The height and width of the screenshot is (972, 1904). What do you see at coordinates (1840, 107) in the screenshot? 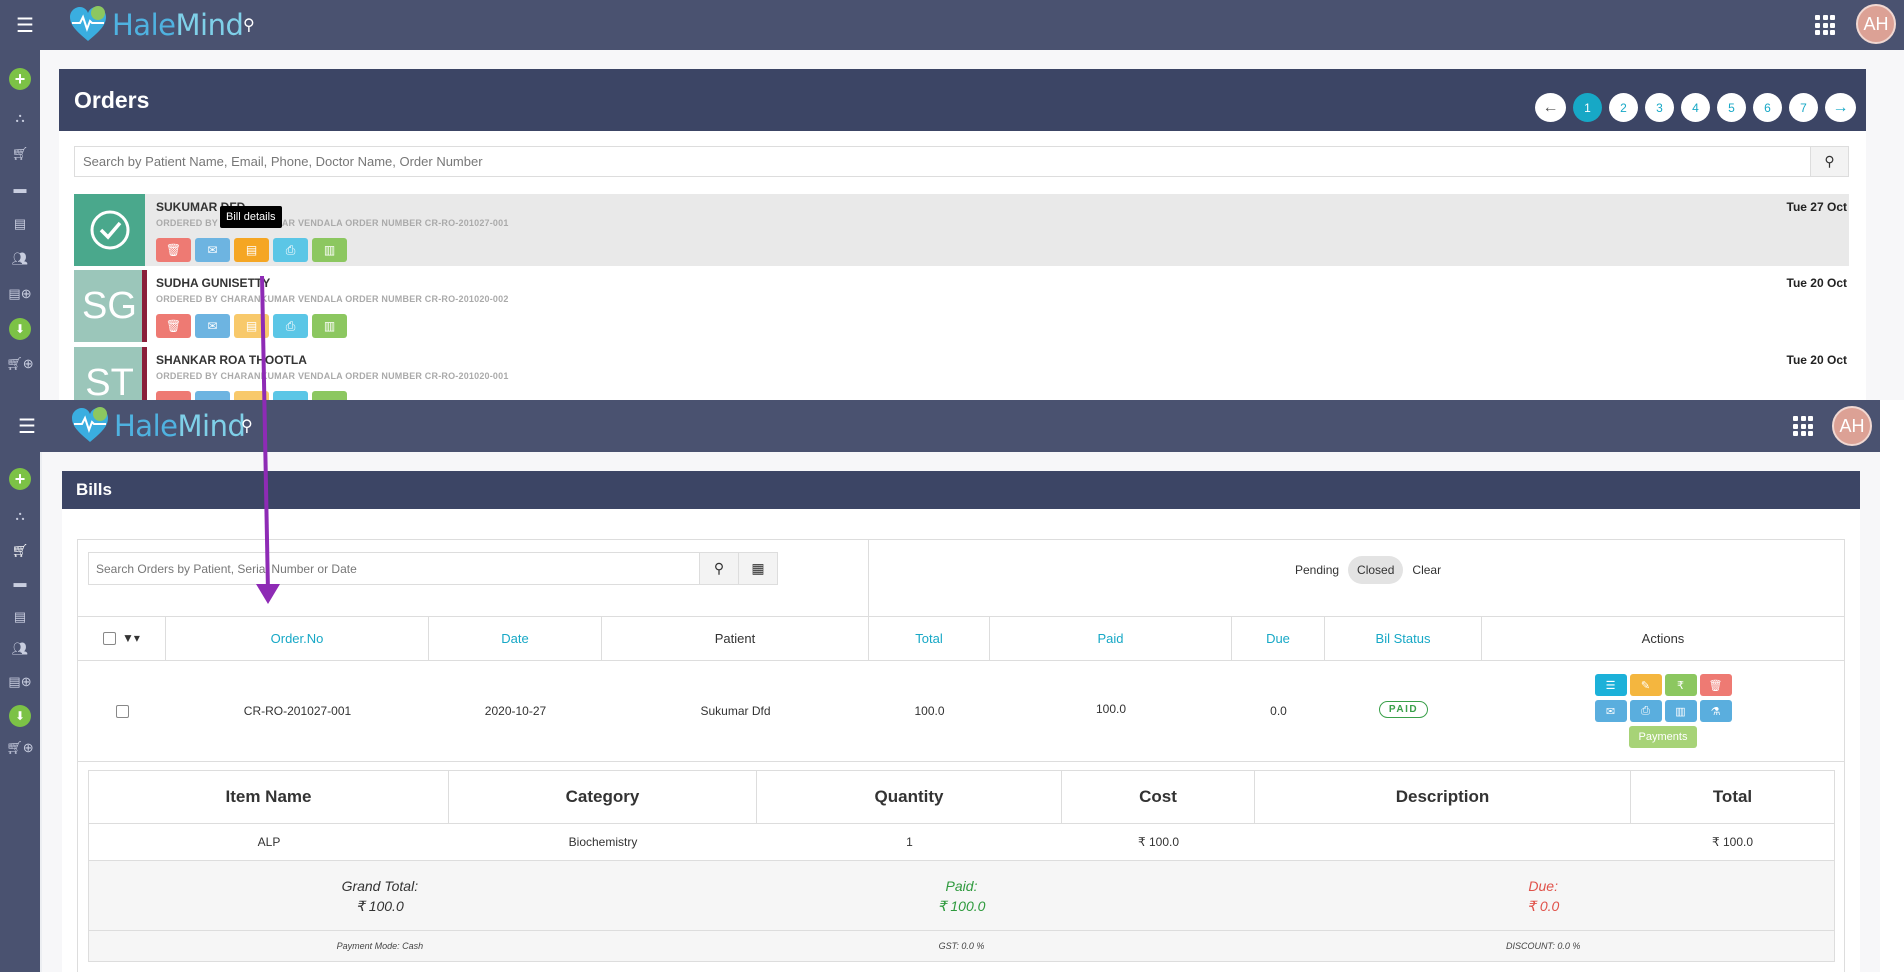
I see `next-page-button: →` at bounding box center [1840, 107].